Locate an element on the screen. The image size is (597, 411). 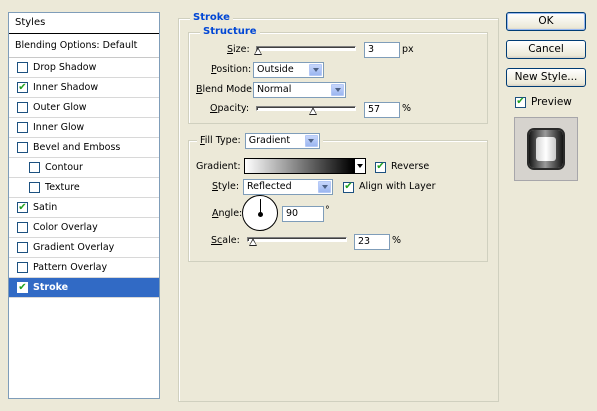
drop-shadow-checkbox is located at coordinates (22, 67).